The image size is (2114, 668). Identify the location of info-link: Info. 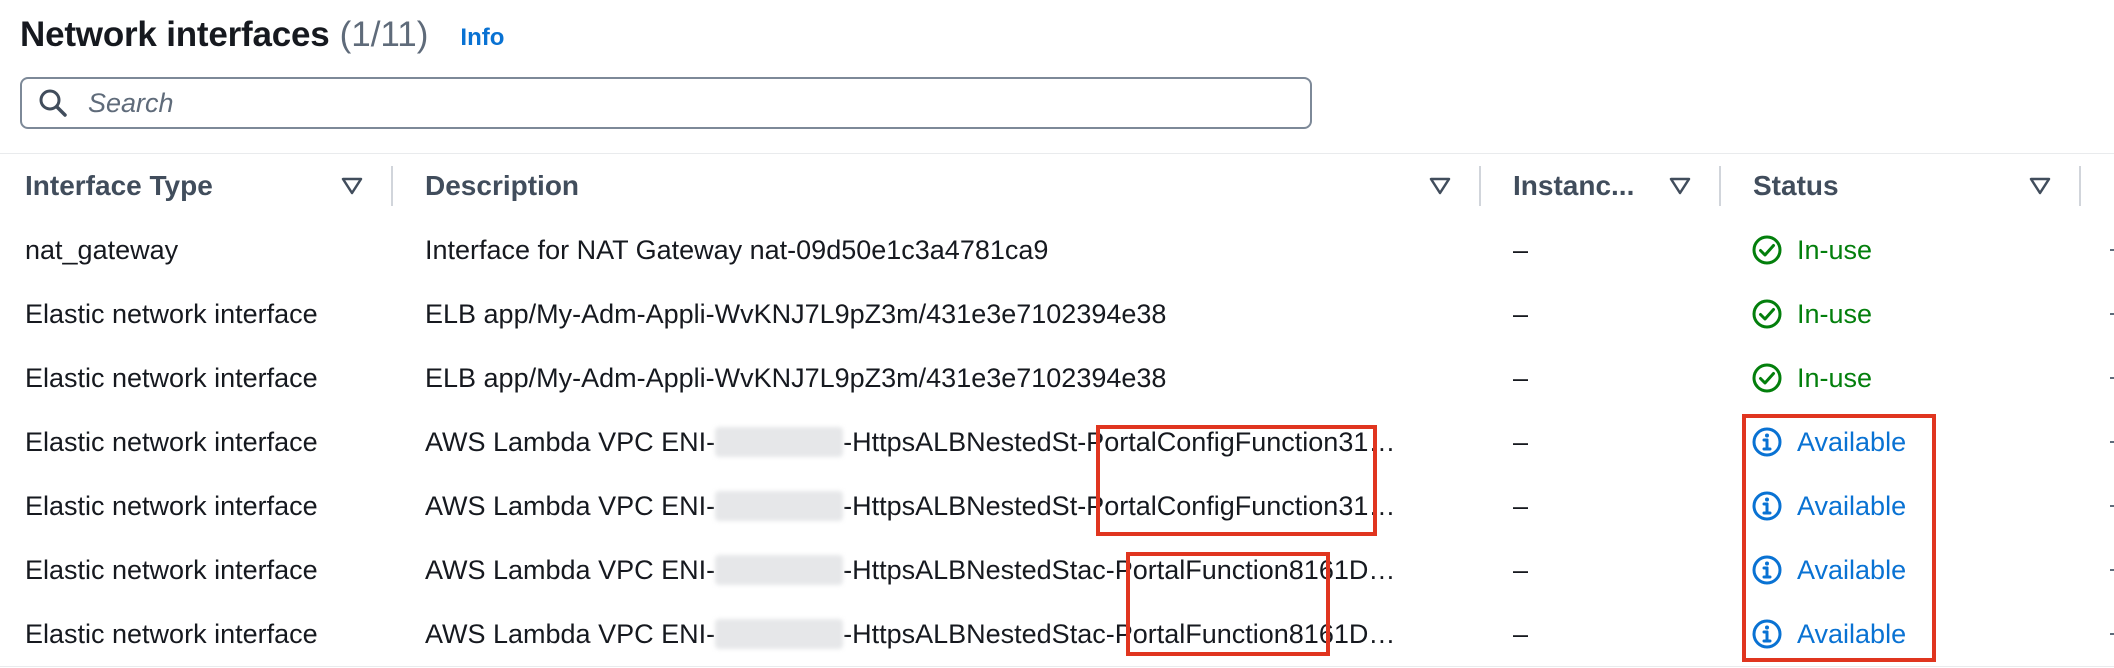
(482, 38).